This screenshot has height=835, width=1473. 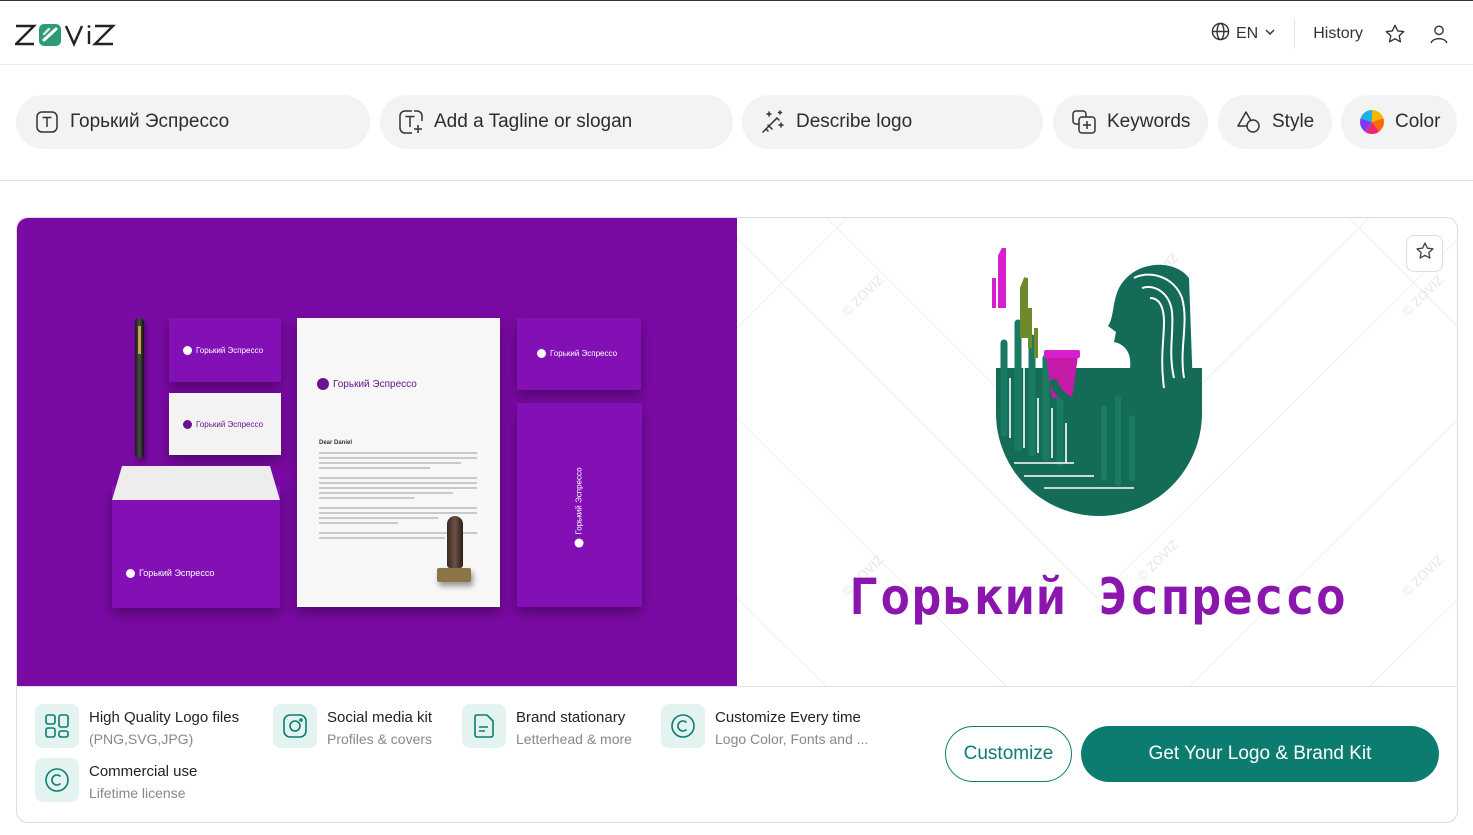 I want to click on business-card-back: Горький Эспрессо, so click(x=225, y=424).